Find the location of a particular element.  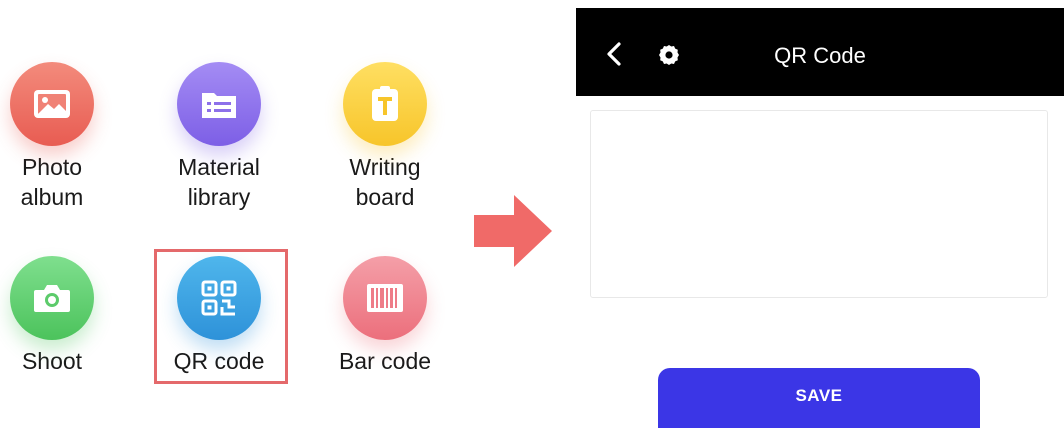

qr-code-highlight is located at coordinates (221, 316).